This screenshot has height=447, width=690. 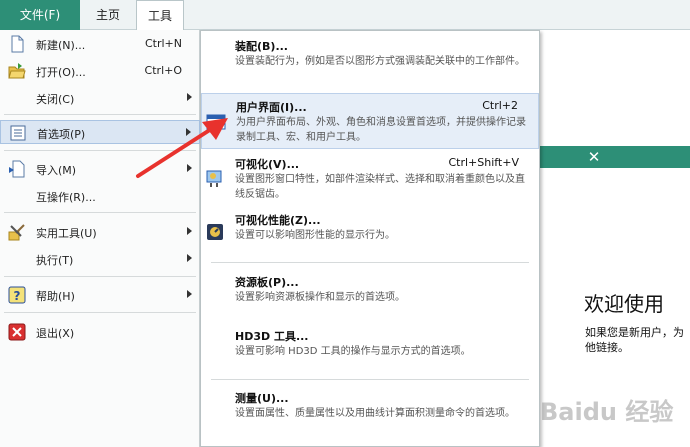 What do you see at coordinates (624, 304) in the screenshot?
I see `welcome-title: 欢迎使用` at bounding box center [624, 304].